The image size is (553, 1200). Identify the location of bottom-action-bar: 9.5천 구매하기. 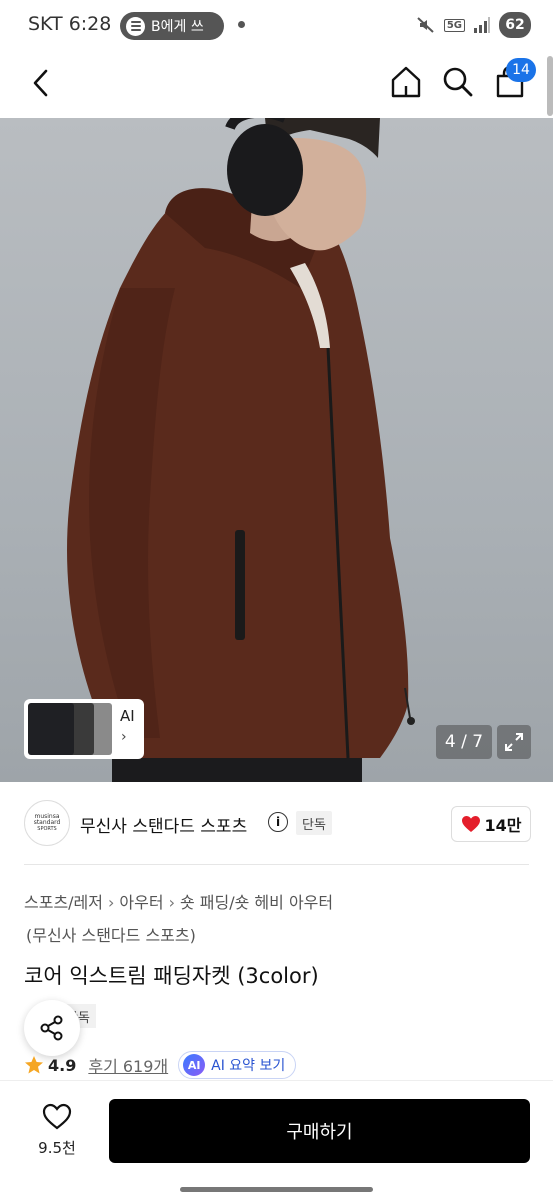
(276, 1140).